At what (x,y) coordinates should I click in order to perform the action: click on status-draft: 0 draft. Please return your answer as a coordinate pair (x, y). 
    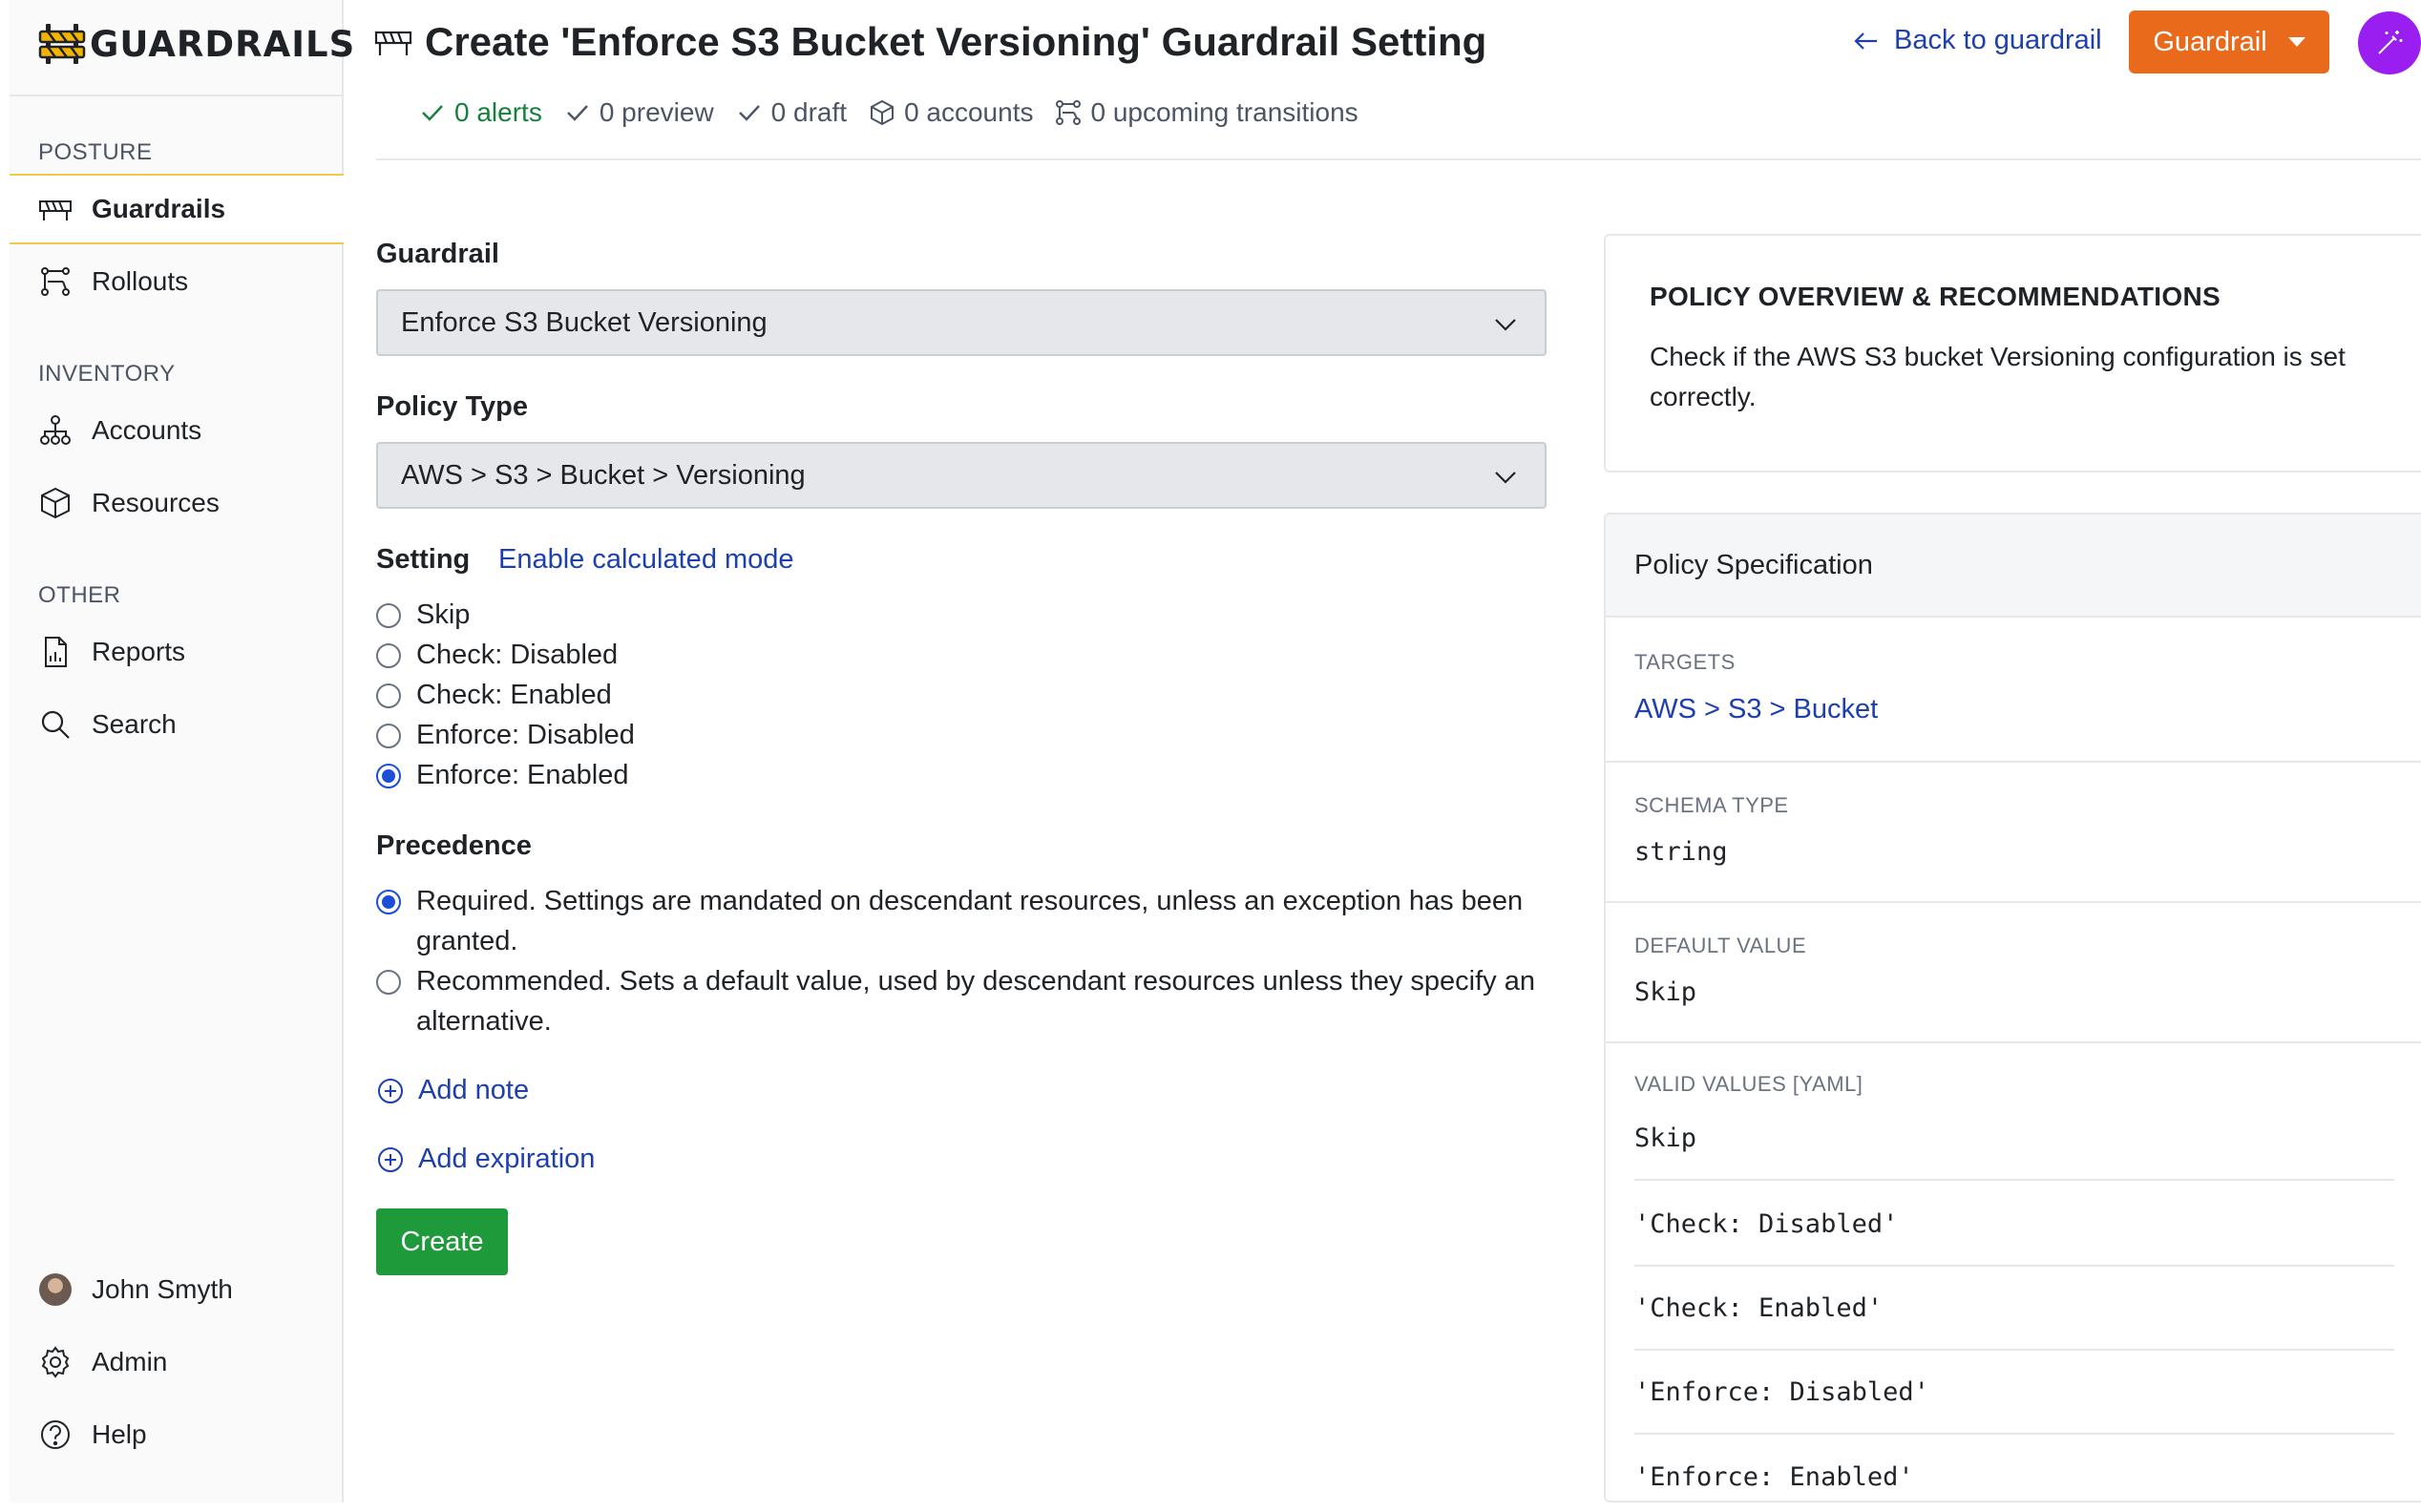
    Looking at the image, I should click on (791, 113).